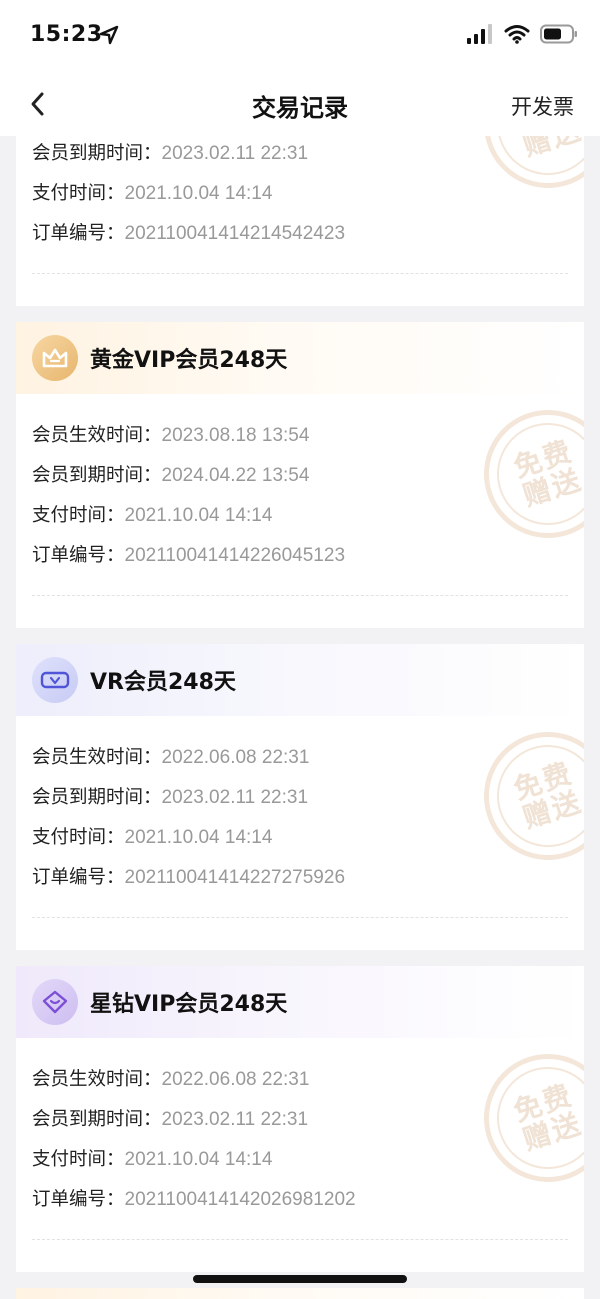  I want to click on status-bar: 15:23, so click(300, 36).